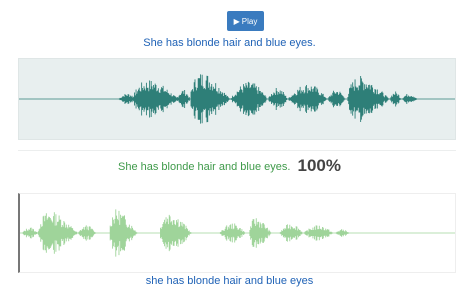 The height and width of the screenshot is (288, 459). I want to click on result-line: She has blonde hair and blue eyes. 100%, so click(229, 166).